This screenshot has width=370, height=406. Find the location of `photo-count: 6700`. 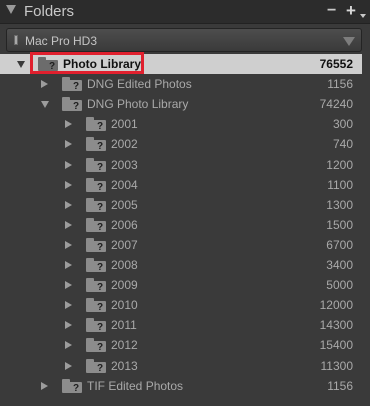

photo-count: 6700 is located at coordinates (339, 244).